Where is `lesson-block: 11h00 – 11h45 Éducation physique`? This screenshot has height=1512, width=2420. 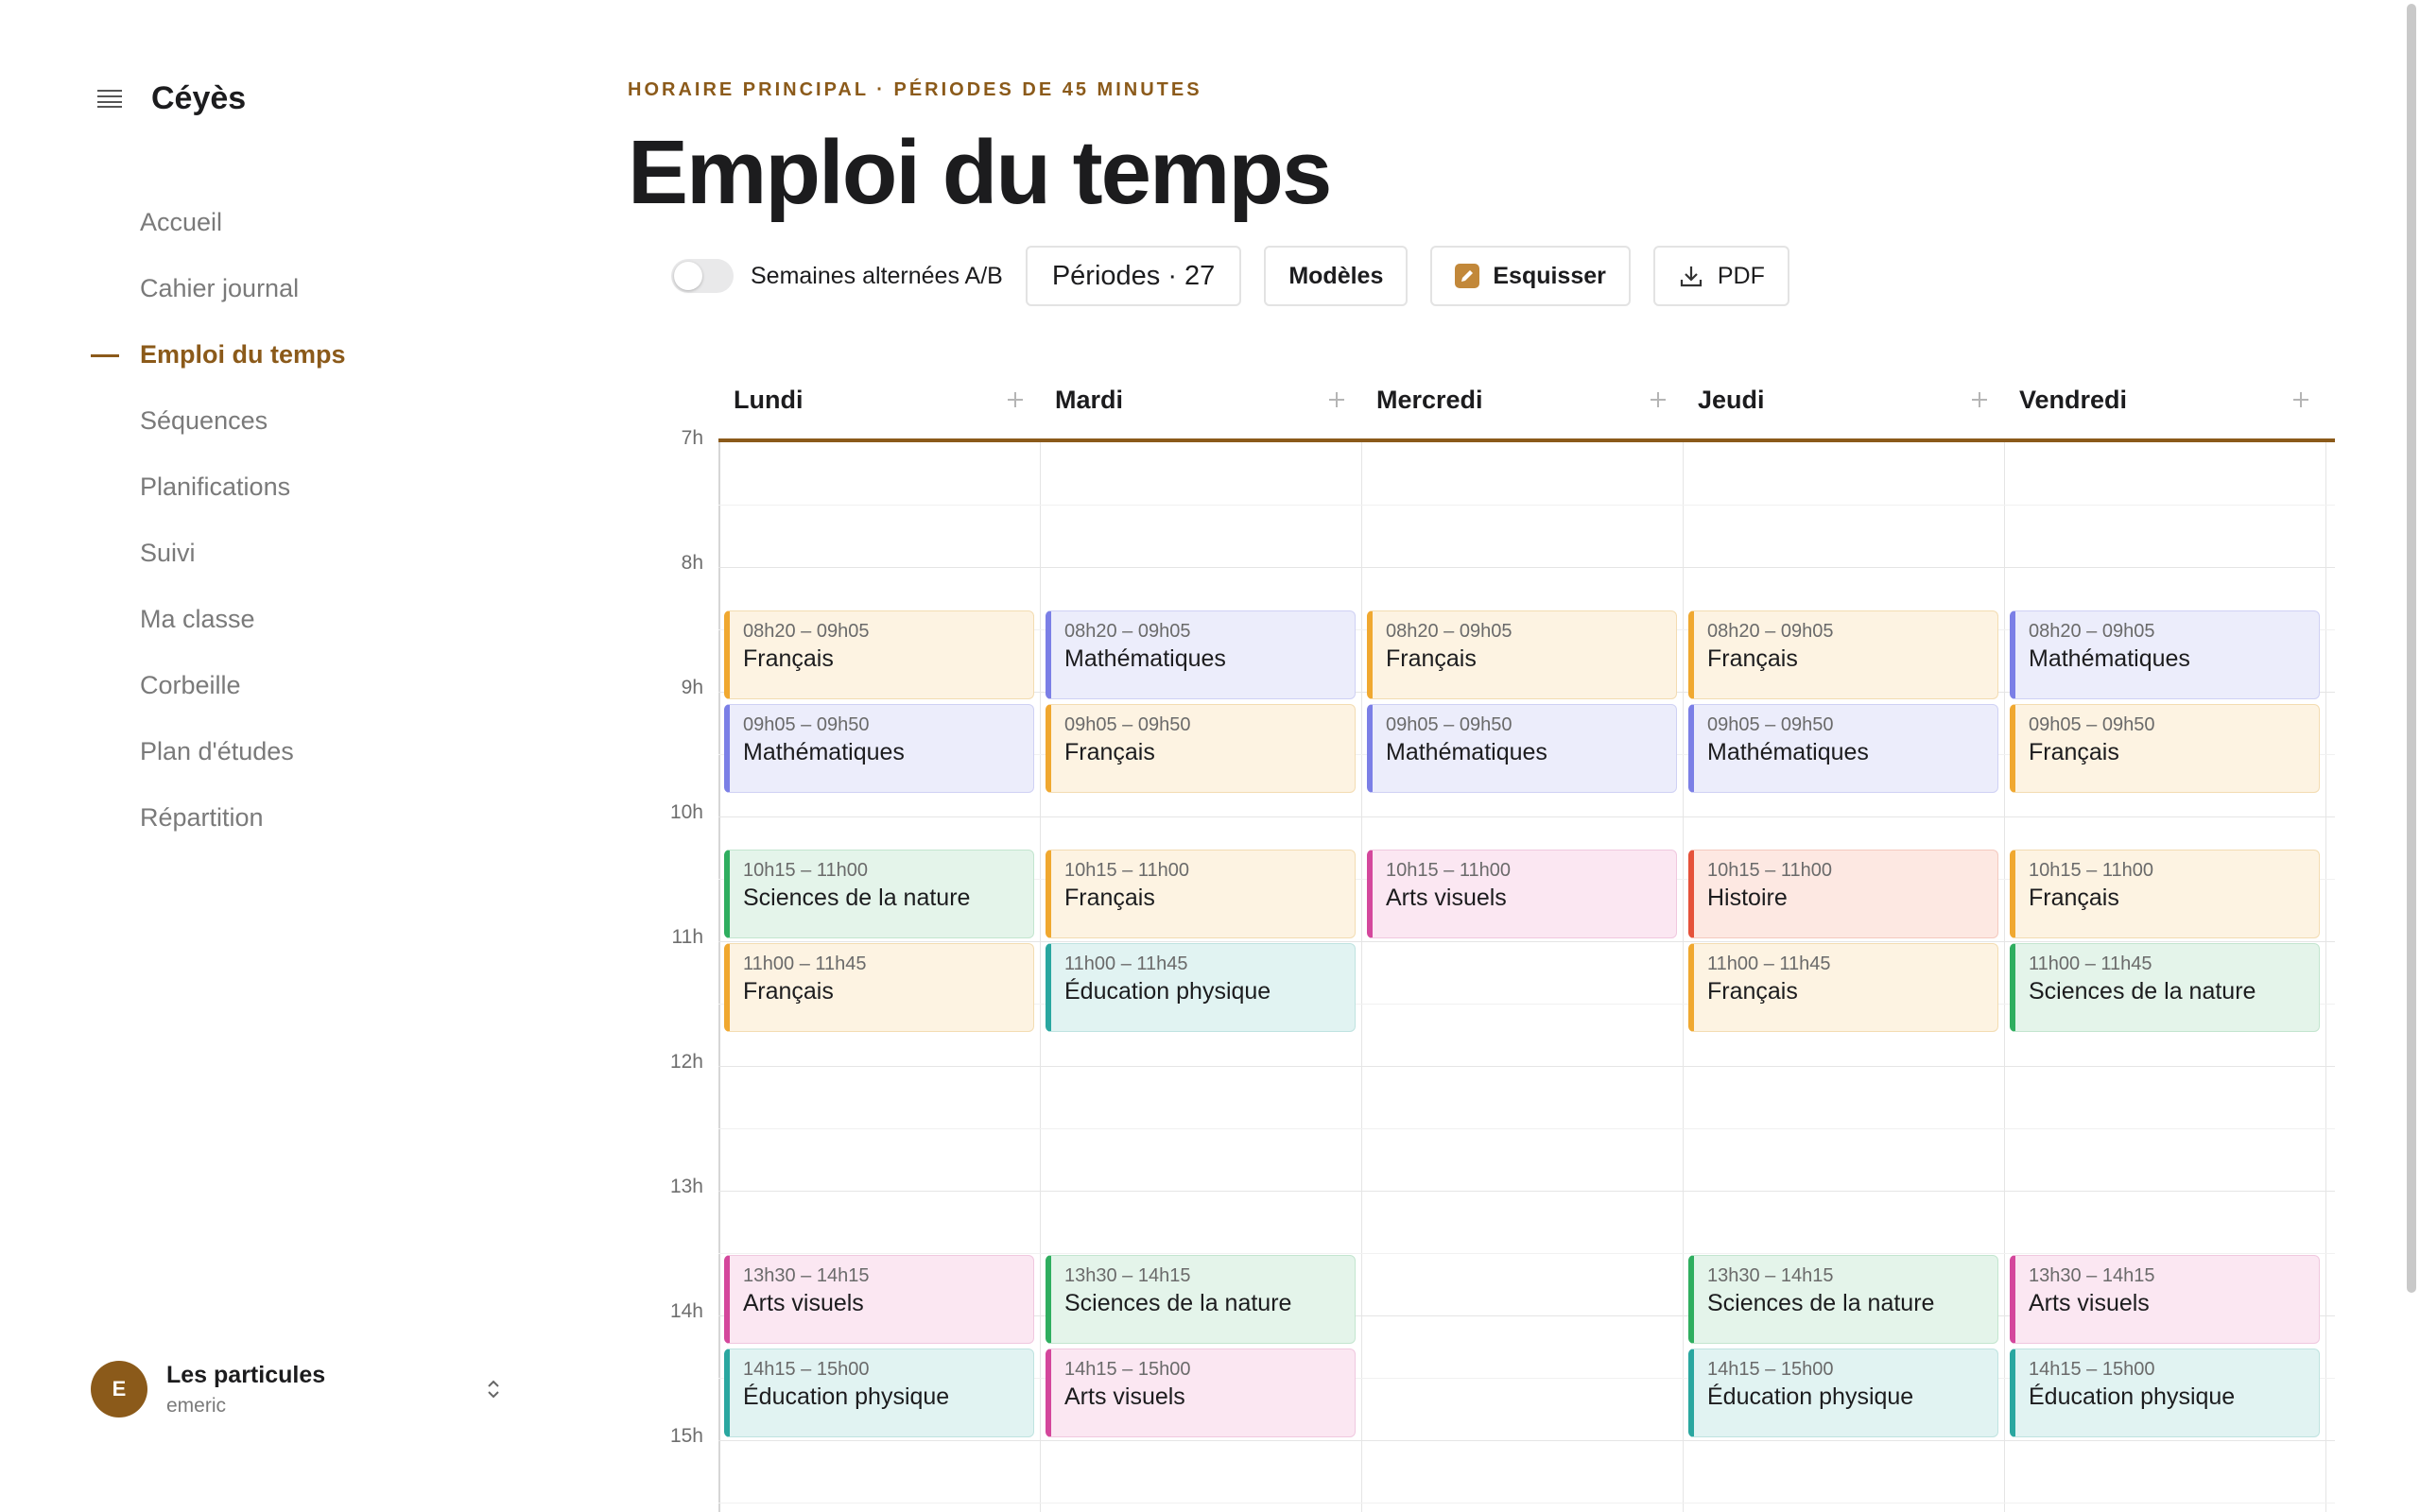 lesson-block: 11h00 – 11h45 Éducation physique is located at coordinates (1201, 987).